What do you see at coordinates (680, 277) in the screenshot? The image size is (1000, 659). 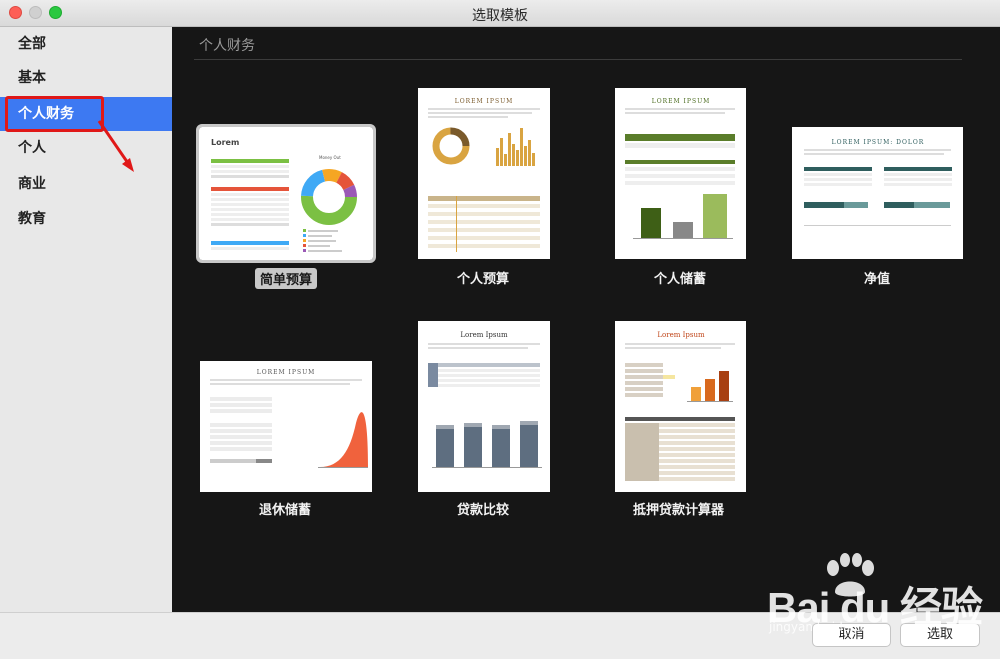 I see `template-label-personal-savings: 个人储蓄` at bounding box center [680, 277].